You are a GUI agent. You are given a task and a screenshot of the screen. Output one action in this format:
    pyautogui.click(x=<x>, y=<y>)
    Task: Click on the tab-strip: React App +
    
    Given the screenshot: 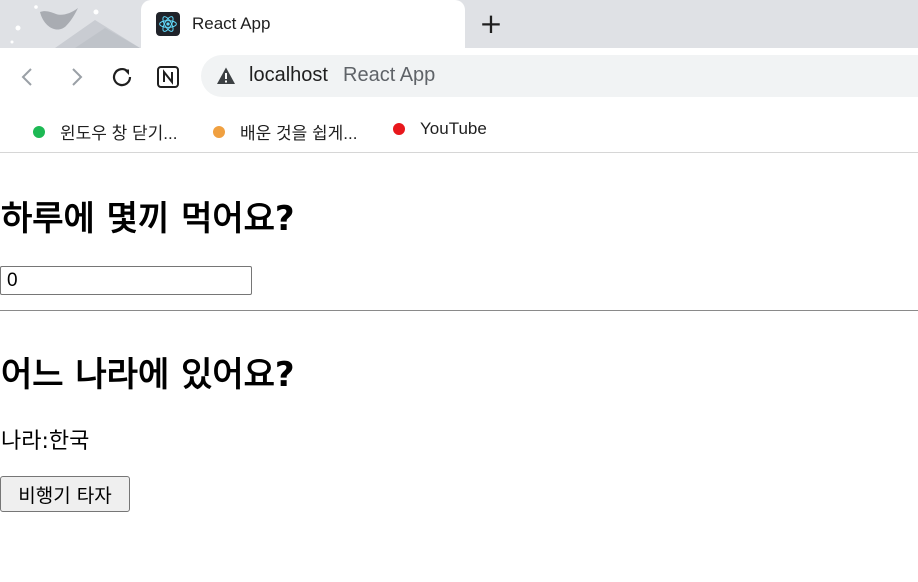 What is the action you would take?
    pyautogui.click(x=459, y=24)
    